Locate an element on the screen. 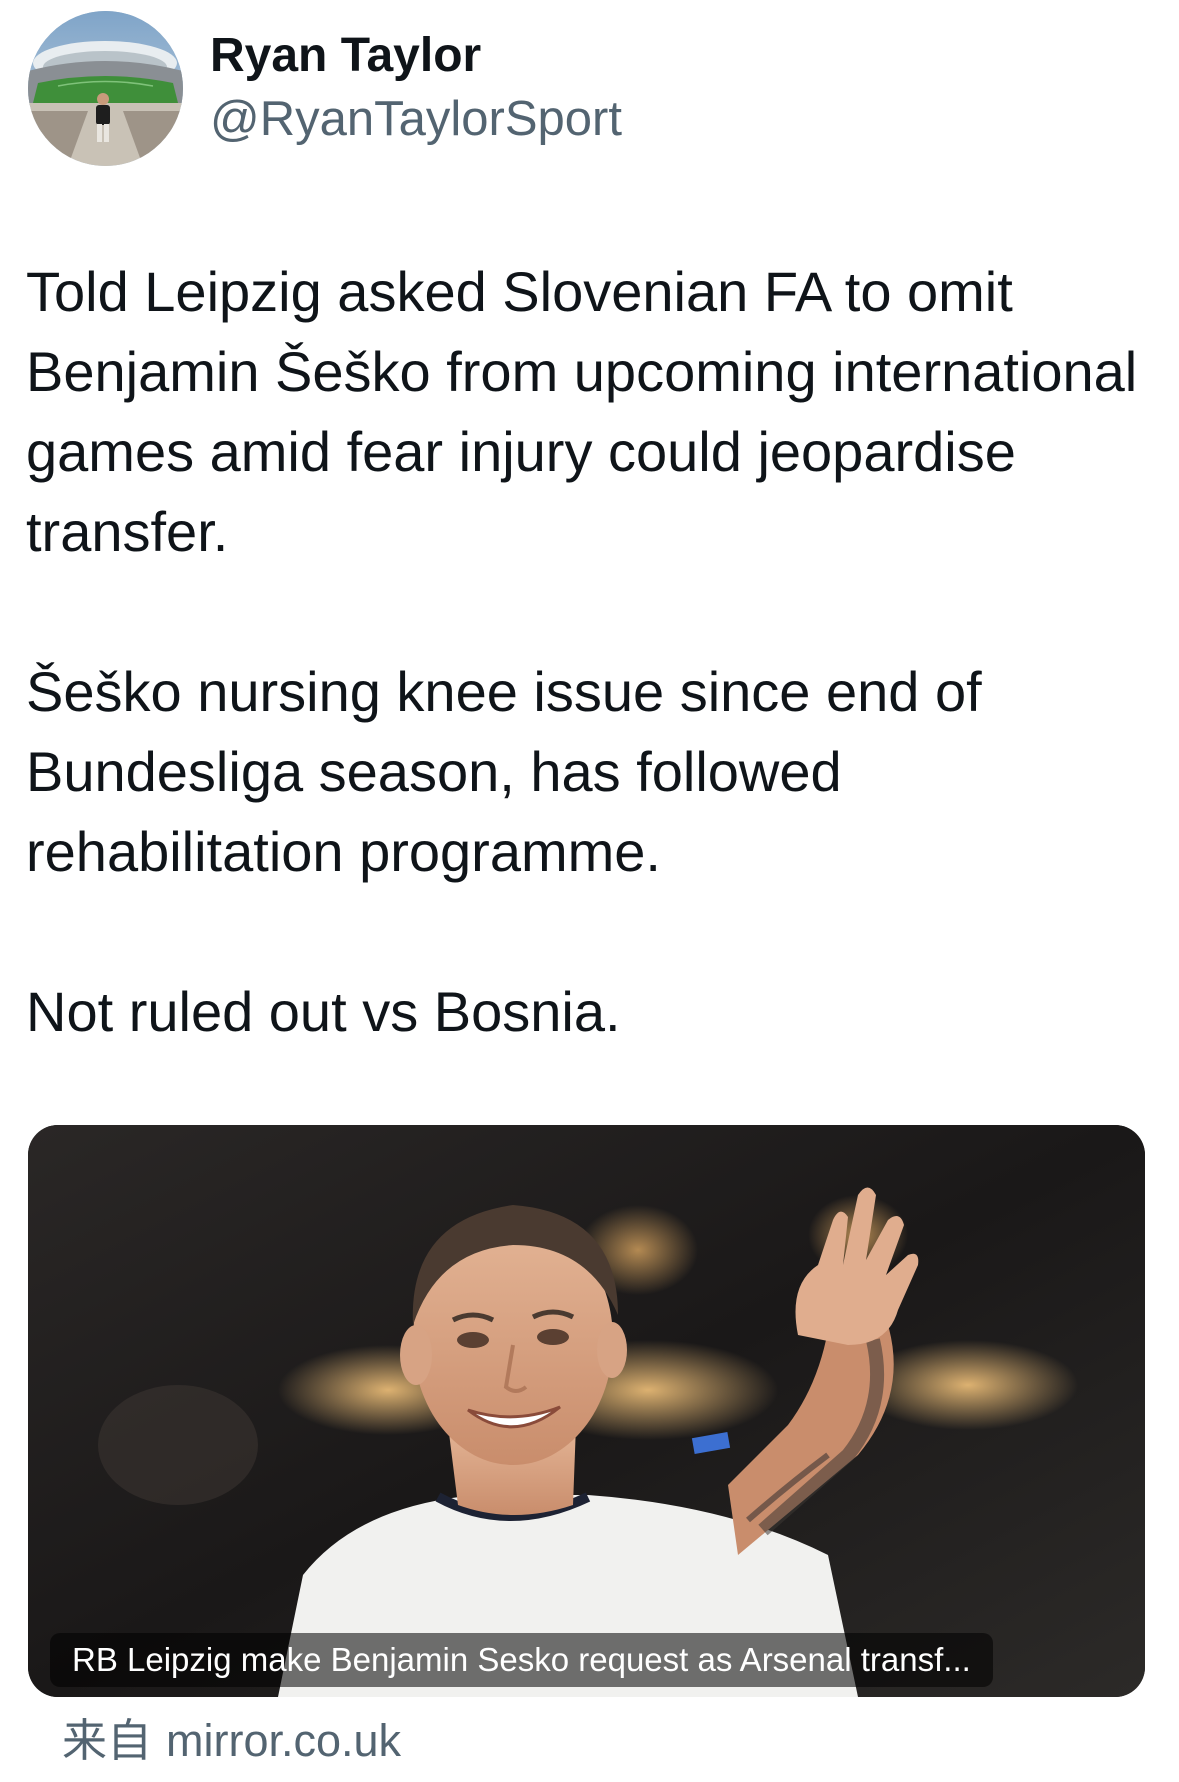 This screenshot has width=1179, height=1782. link-source: 来自 mirror.co.uk is located at coordinates (231, 1741).